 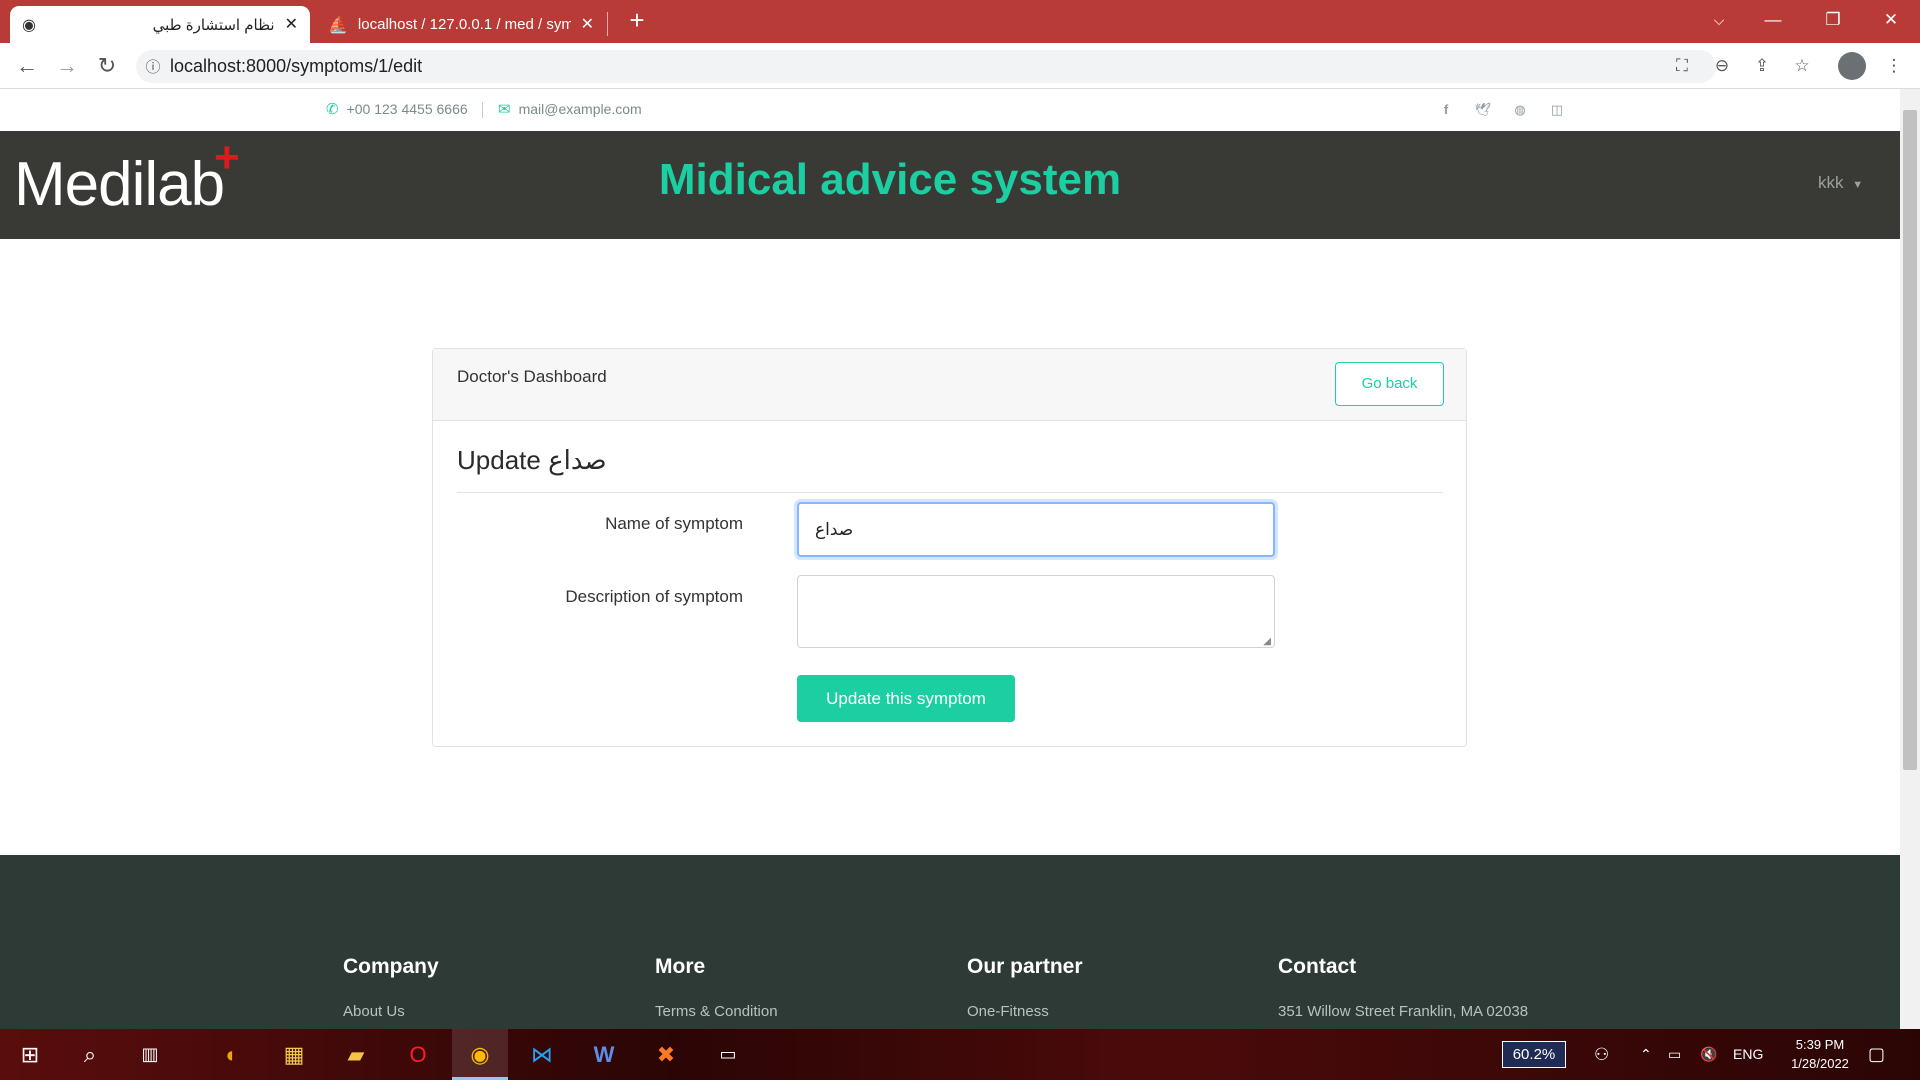 I want to click on forward-arrow-icon: →, so click(x=67, y=66).